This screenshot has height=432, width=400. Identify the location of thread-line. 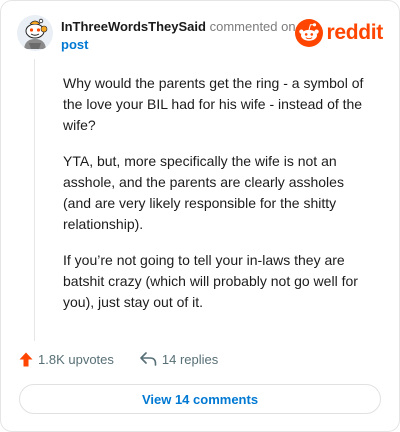
(34, 200).